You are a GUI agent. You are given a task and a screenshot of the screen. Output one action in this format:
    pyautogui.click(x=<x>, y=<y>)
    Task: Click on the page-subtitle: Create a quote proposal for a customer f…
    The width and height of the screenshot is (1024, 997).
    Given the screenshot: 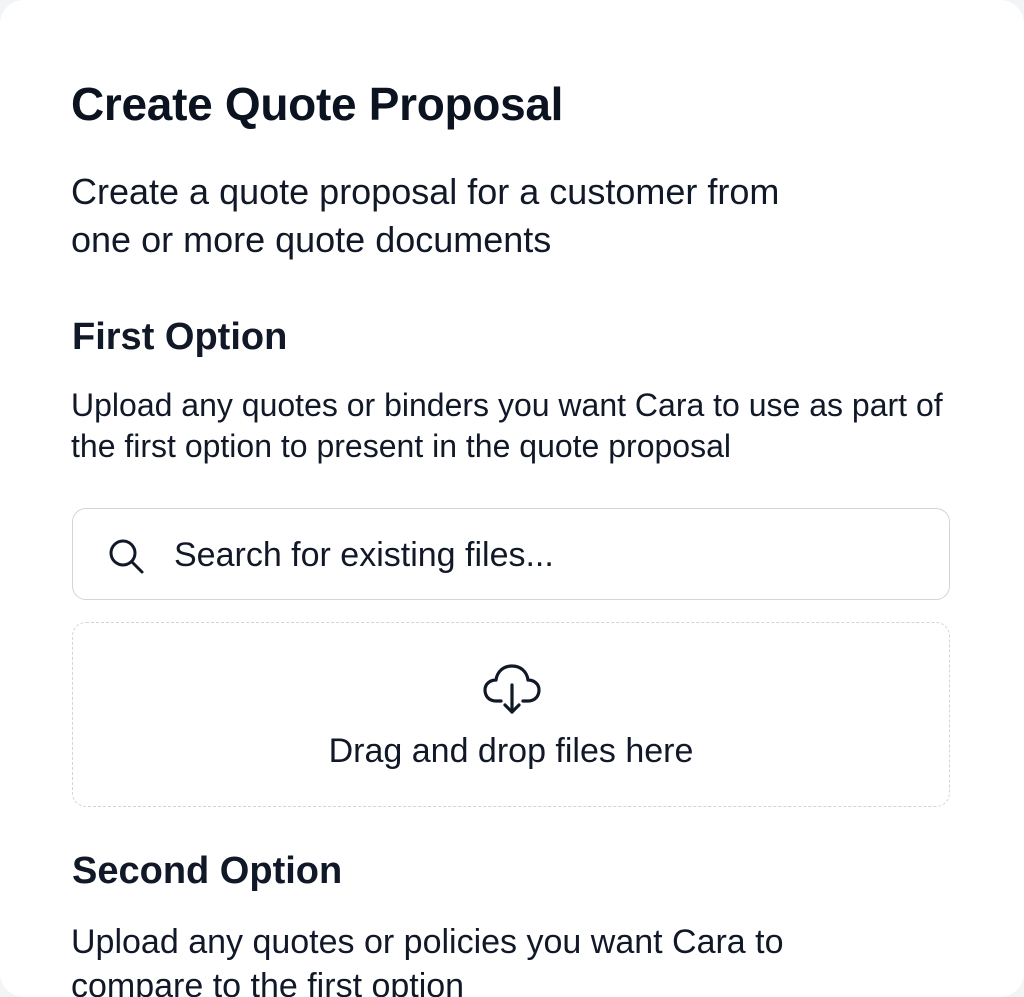 What is the action you would take?
    pyautogui.click(x=425, y=215)
    